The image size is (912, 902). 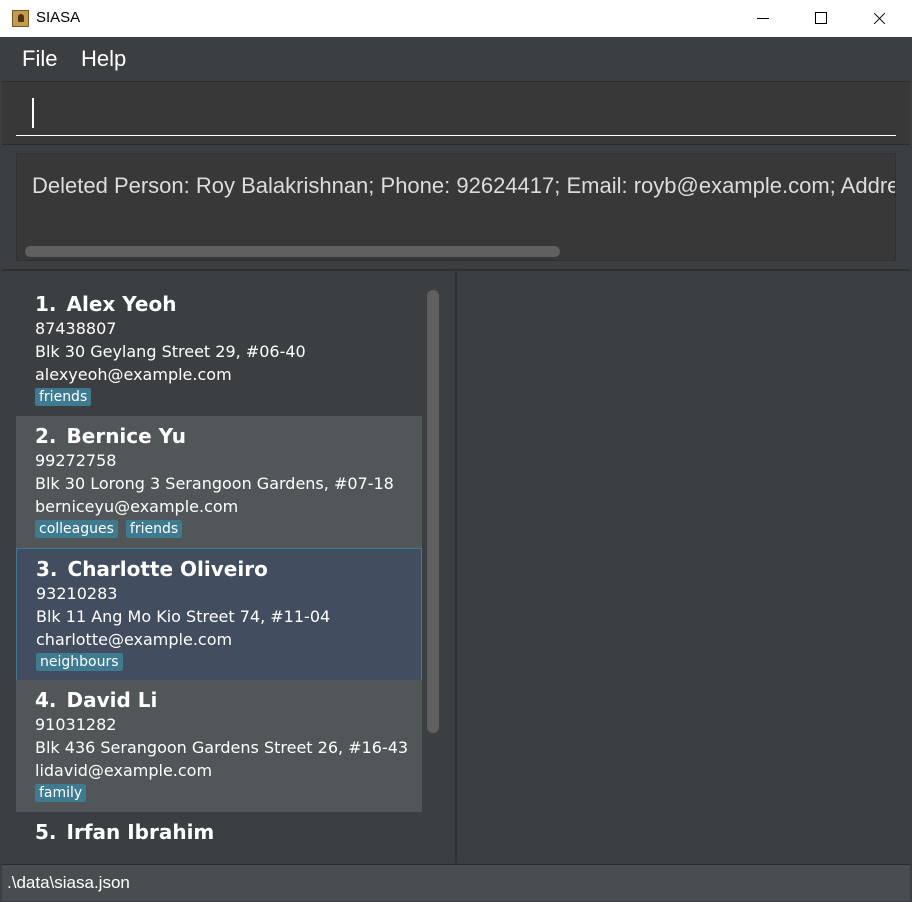 I want to click on person-name-text: Alex Yeoh, so click(x=121, y=304).